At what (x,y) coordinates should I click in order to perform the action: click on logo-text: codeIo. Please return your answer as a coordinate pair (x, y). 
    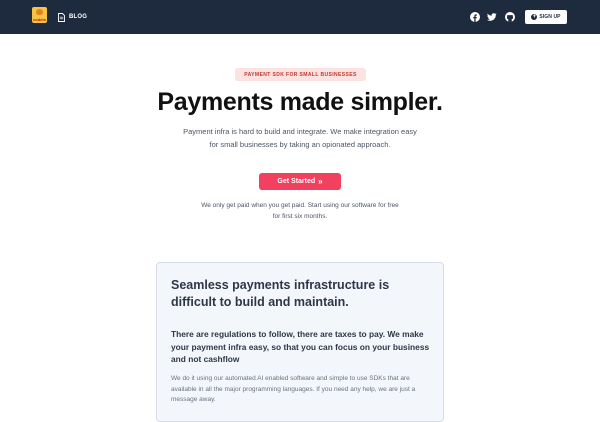
    Looking at the image, I should click on (39, 19).